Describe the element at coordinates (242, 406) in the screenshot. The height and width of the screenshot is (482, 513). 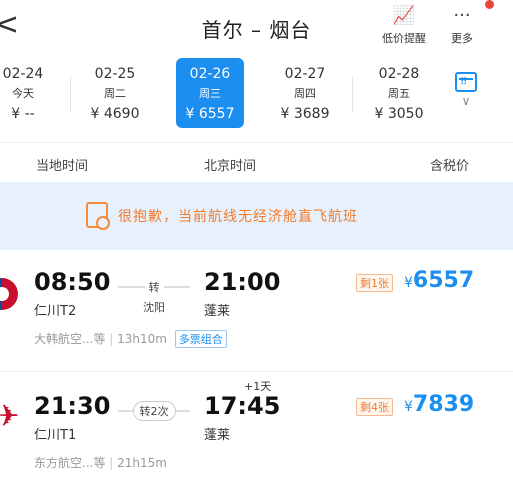
I see `arrival-time: 17:45` at that location.